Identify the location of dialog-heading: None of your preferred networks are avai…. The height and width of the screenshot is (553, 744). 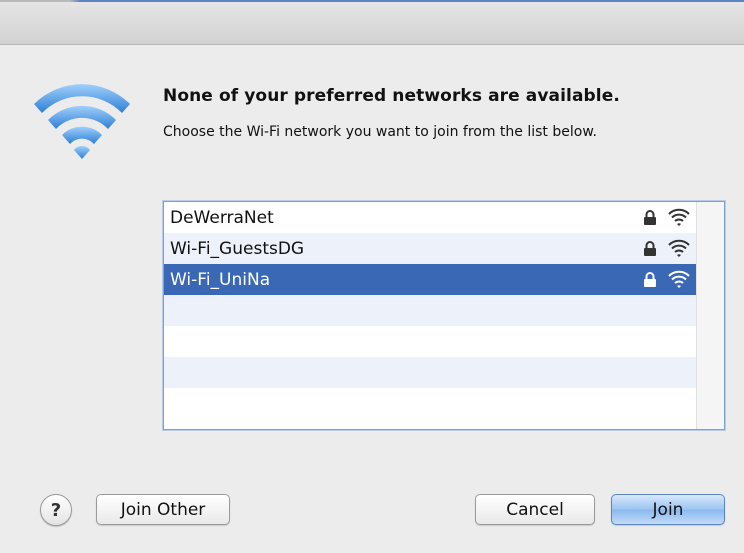
(391, 96).